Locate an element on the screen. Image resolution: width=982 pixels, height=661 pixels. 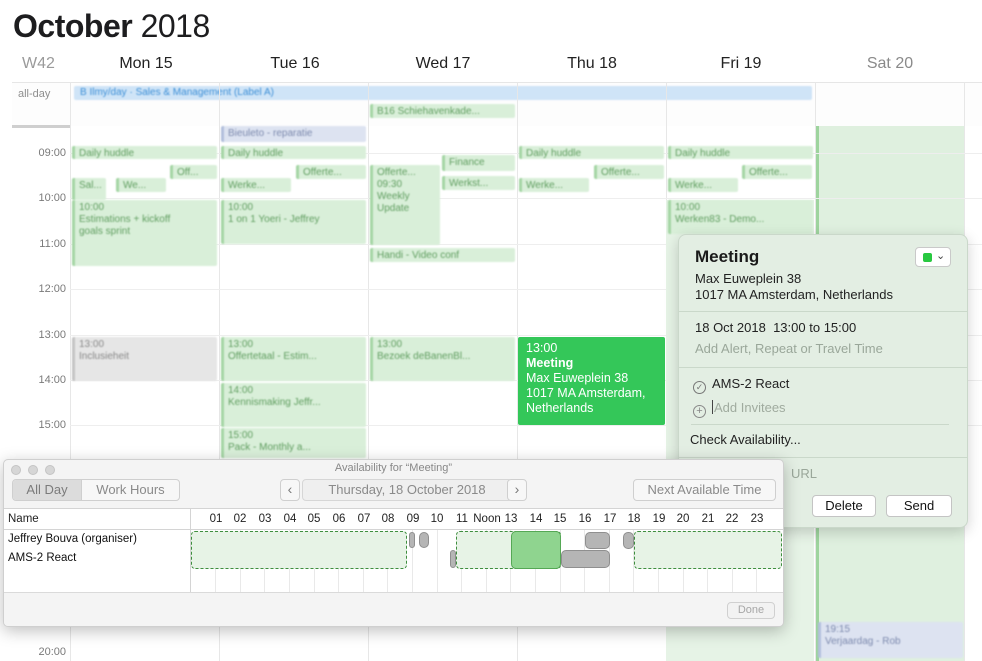
event-date-time: 18 Oct 2018 13:00 to 15:00 is located at coordinates (775, 327).